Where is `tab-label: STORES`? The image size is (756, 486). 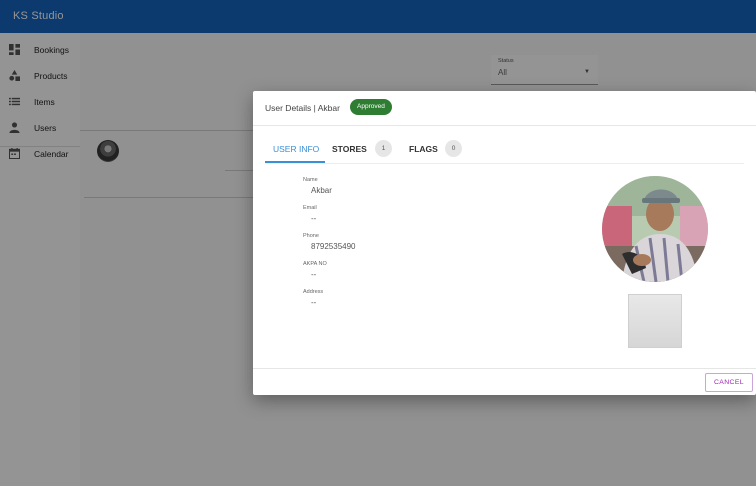 tab-label: STORES is located at coordinates (349, 149).